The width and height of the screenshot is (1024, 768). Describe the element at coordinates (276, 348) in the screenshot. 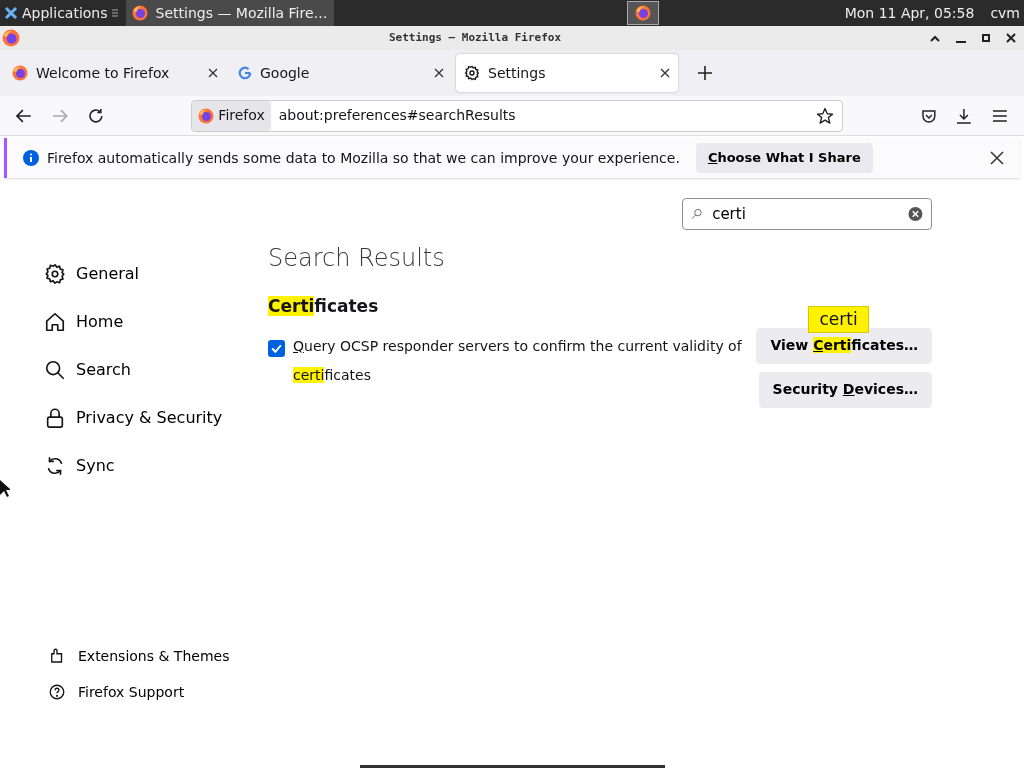

I see `checkbox` at that location.